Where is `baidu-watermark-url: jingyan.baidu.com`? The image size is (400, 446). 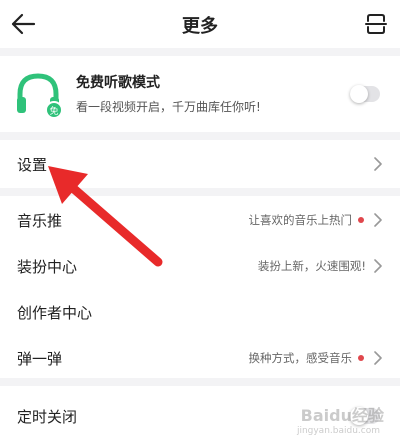
baidu-watermark-url: jingyan.baidu.com is located at coordinates (338, 431).